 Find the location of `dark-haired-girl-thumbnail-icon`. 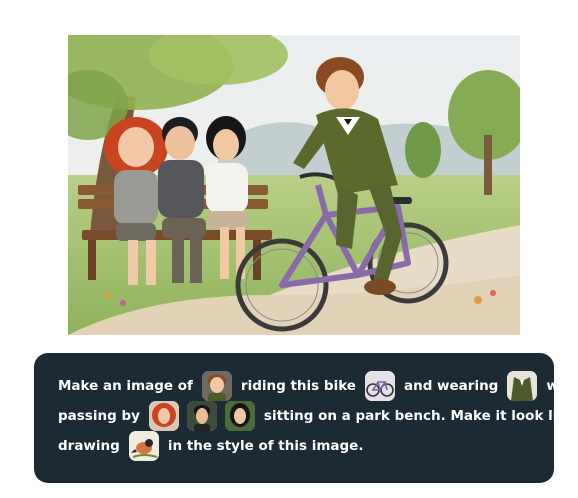

dark-haired-girl-thumbnail-icon is located at coordinates (239, 416).